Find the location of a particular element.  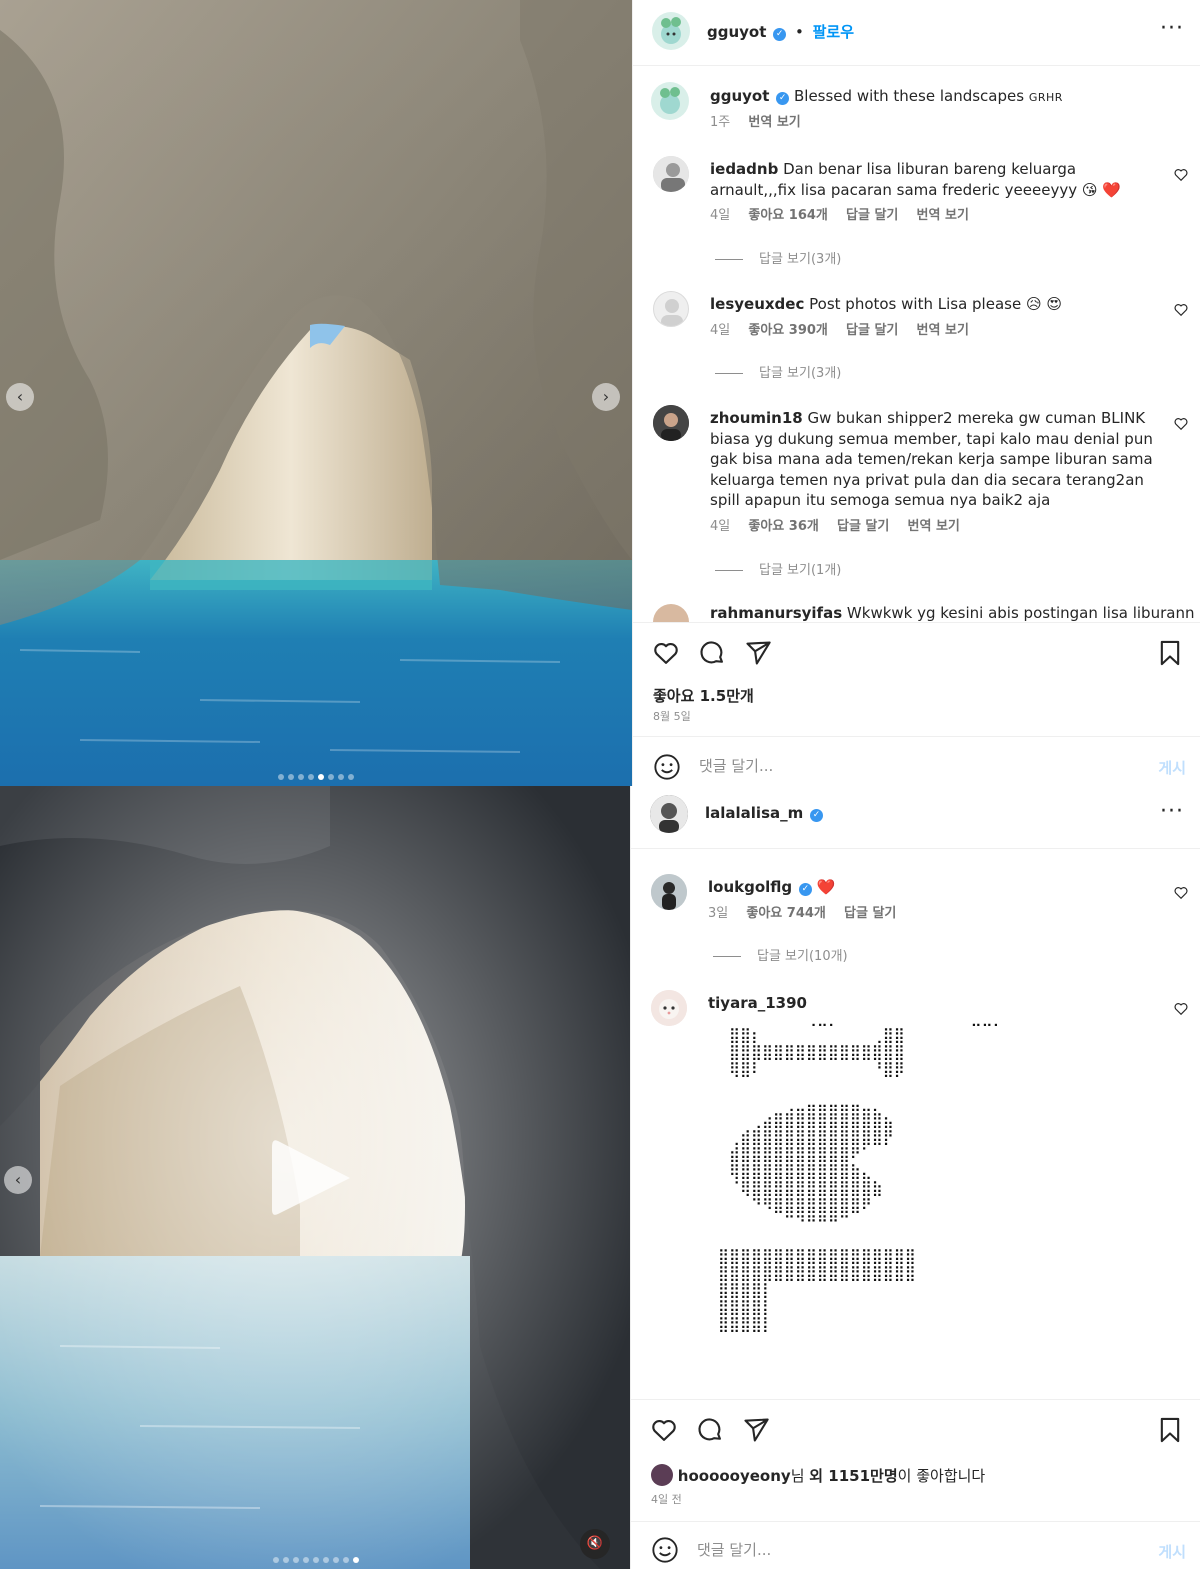

commenter-username: zhoumin18 is located at coordinates (756, 418).